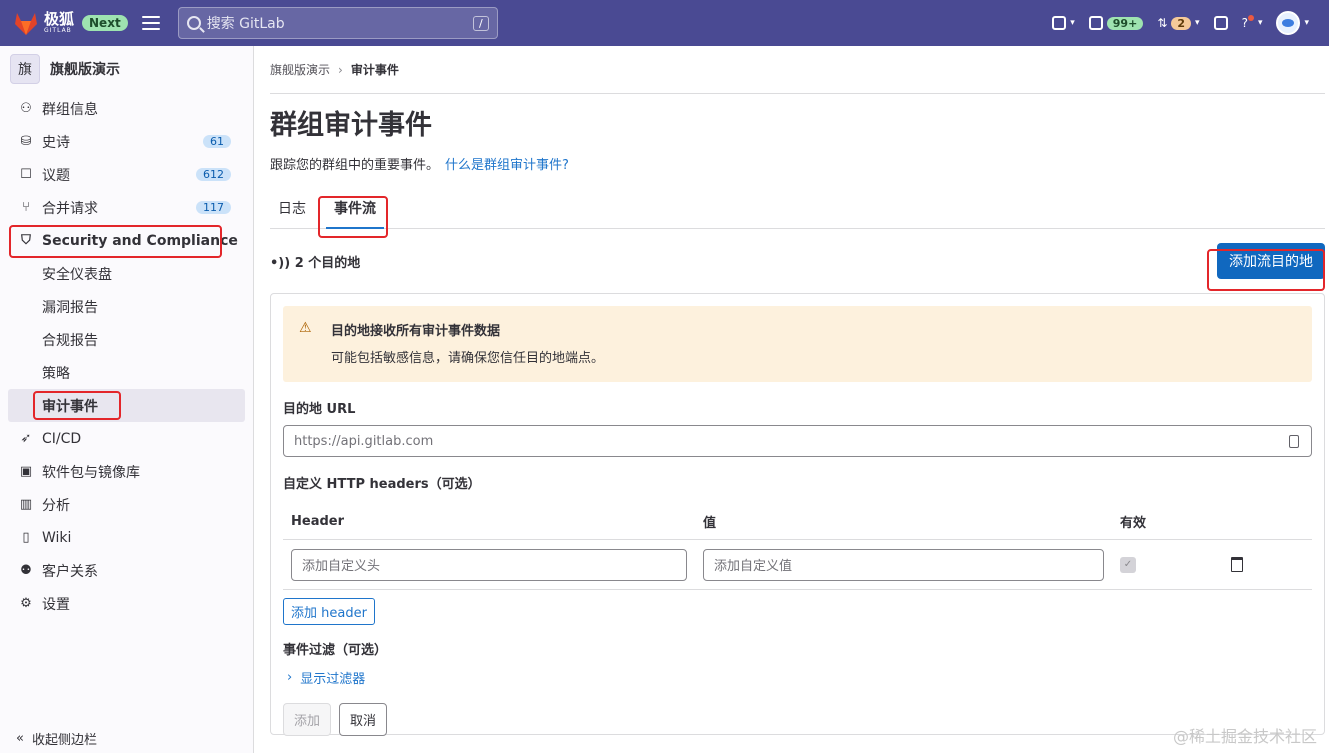  What do you see at coordinates (26, 24) in the screenshot?
I see `fox-logo-icon` at bounding box center [26, 24].